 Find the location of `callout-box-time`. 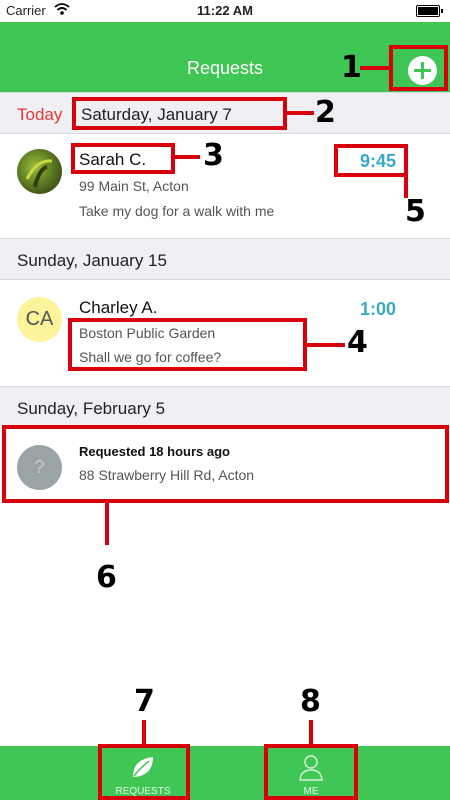

callout-box-time is located at coordinates (371, 160).